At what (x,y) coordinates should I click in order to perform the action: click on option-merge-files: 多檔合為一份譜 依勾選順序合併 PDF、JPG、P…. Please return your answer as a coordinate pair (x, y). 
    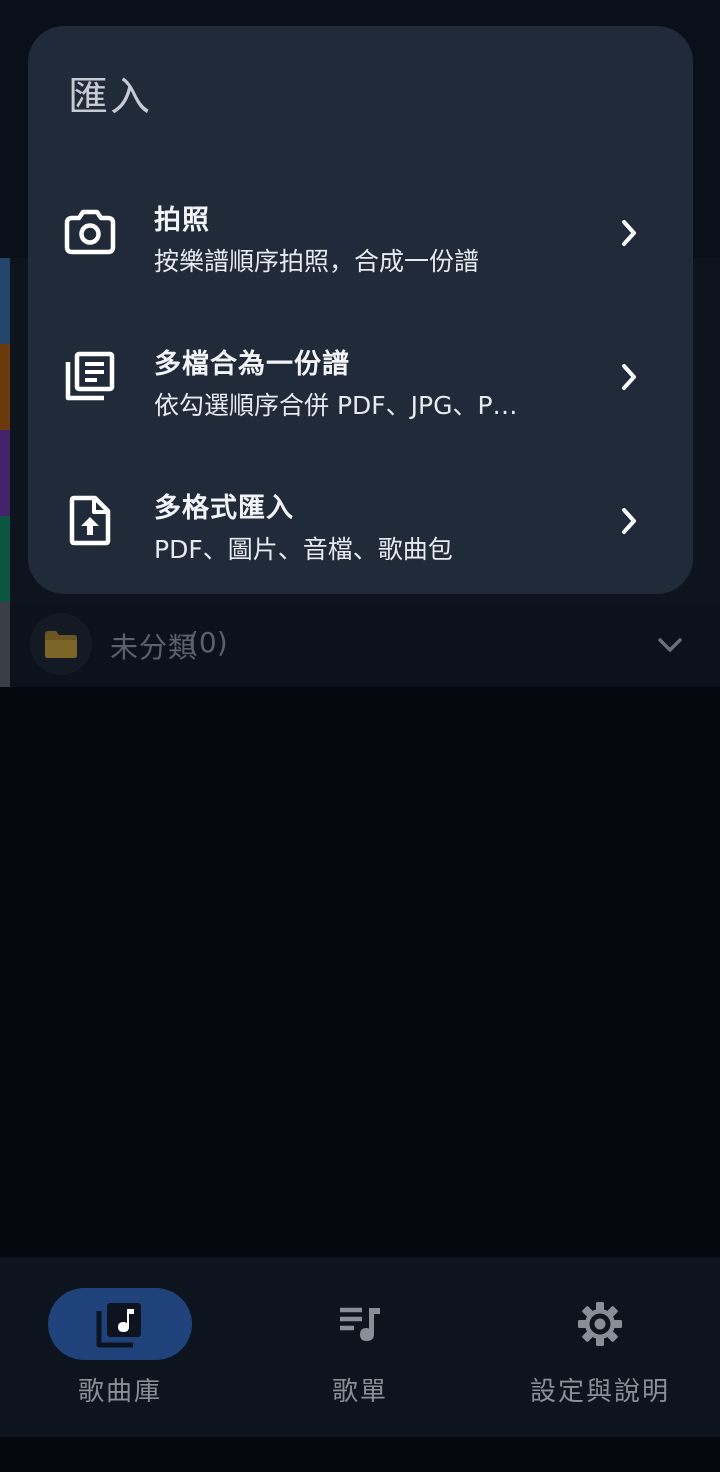
    Looking at the image, I should click on (360, 377).